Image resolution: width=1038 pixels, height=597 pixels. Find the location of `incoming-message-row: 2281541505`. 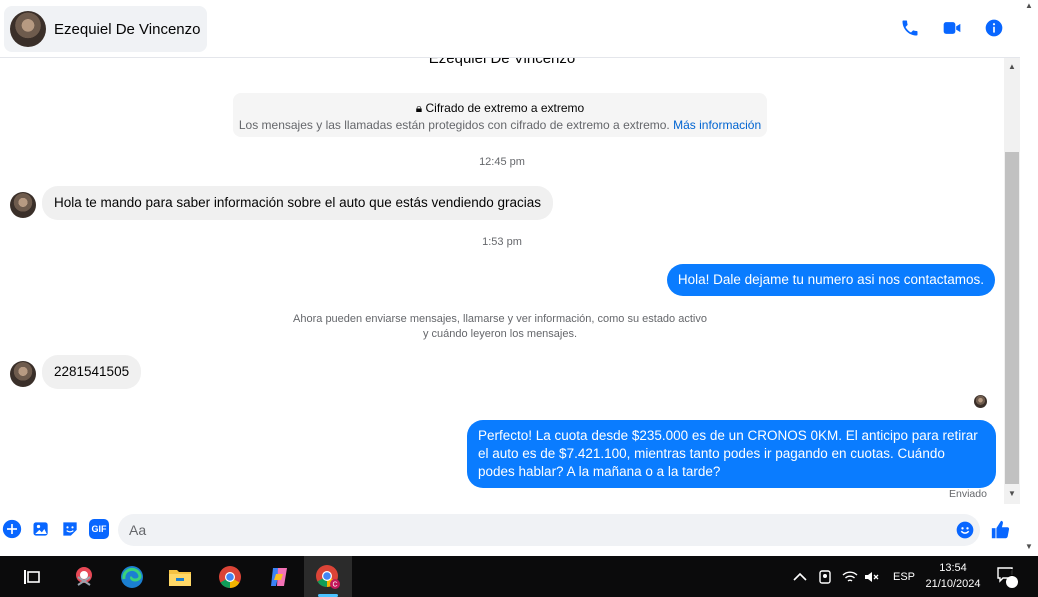

incoming-message-row: 2281541505 is located at coordinates (76, 372).